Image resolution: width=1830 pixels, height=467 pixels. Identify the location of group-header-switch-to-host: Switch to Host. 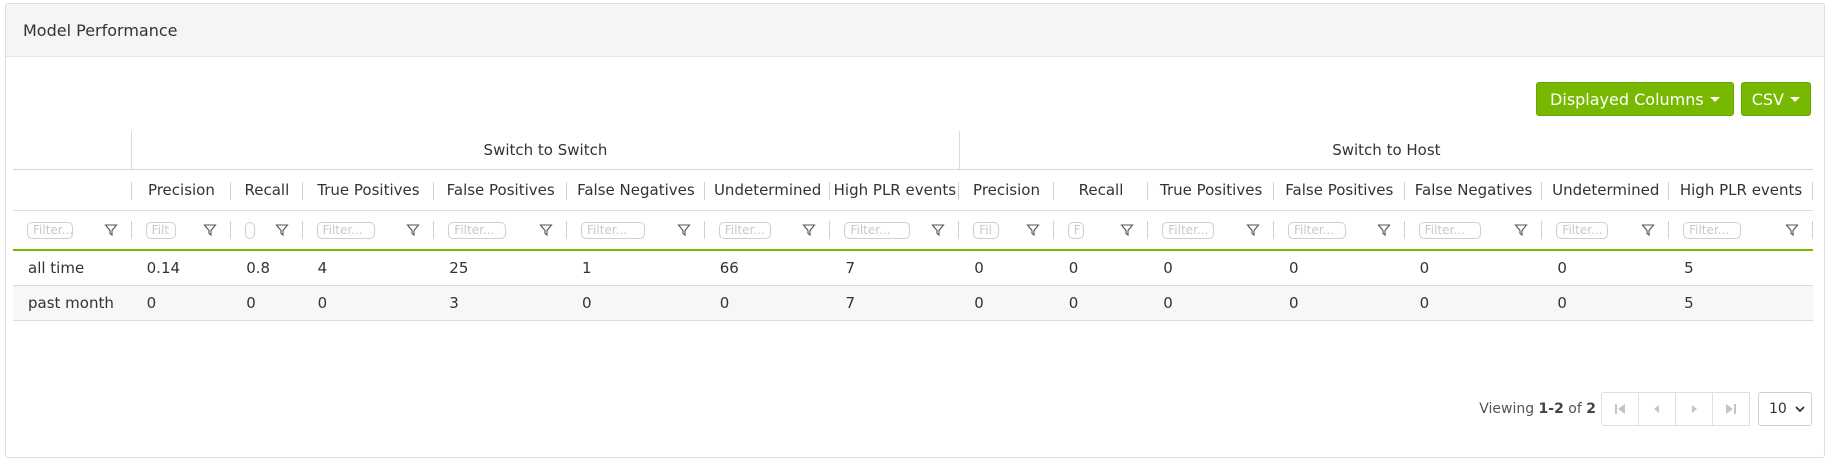
(1385, 150).